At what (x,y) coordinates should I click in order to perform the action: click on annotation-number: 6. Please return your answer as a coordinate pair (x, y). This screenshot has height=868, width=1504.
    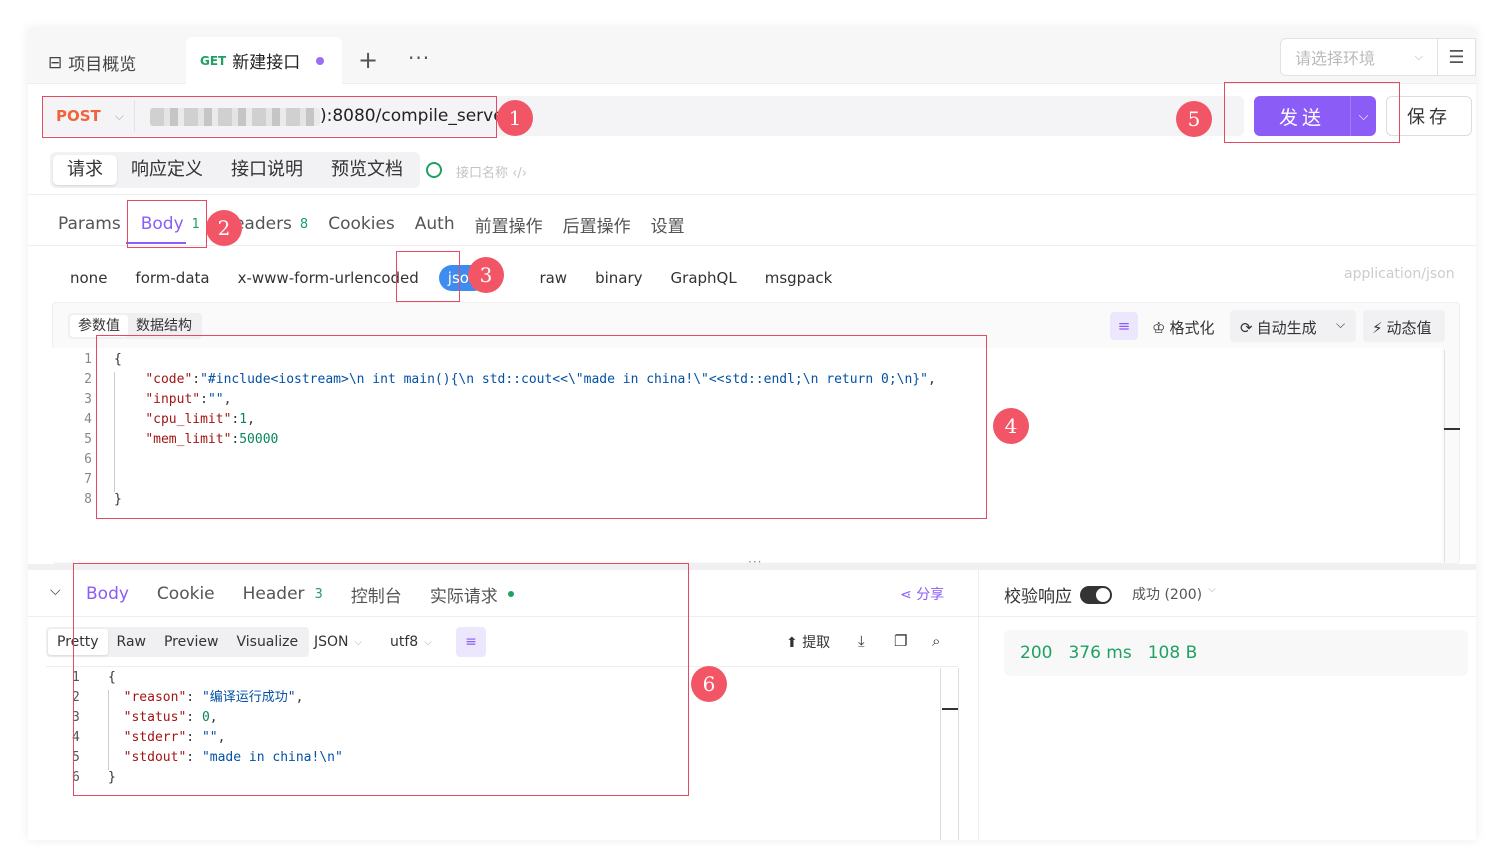
    Looking at the image, I should click on (709, 684).